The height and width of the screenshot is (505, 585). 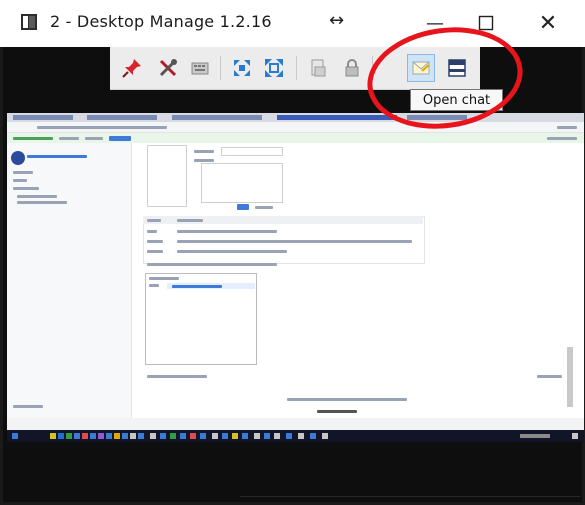 I want to click on close-icon: ✕, so click(x=548, y=23).